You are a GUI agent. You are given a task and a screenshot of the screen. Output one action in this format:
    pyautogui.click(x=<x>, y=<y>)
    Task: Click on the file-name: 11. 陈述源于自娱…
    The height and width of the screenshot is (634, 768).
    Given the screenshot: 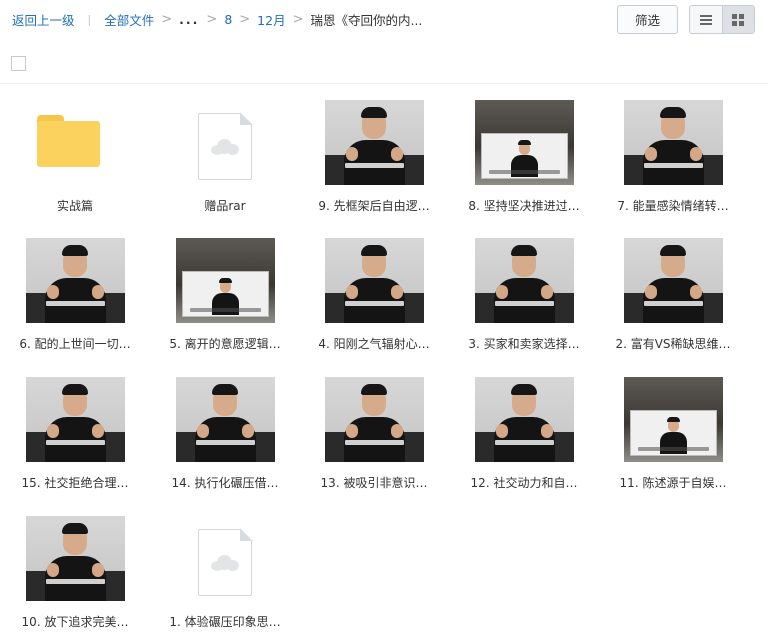 What is the action you would take?
    pyautogui.click(x=673, y=483)
    